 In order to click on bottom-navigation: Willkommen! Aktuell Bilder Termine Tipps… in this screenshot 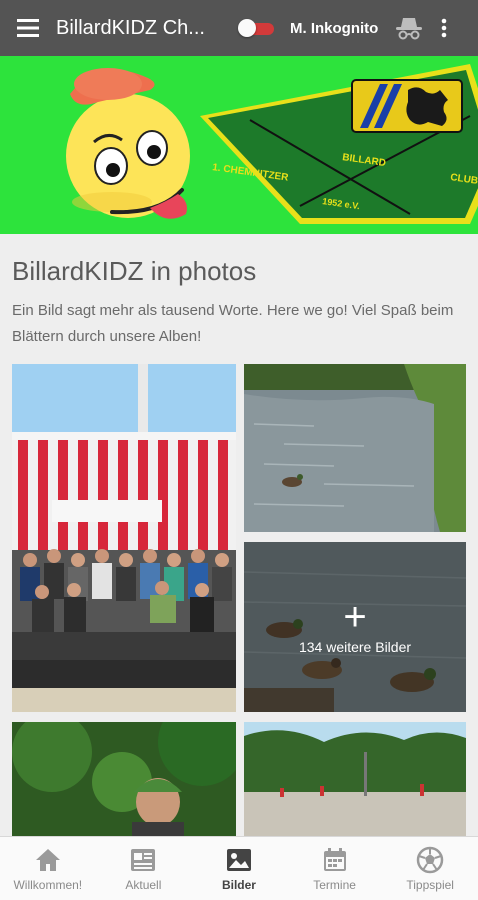, I will do `click(239, 868)`.